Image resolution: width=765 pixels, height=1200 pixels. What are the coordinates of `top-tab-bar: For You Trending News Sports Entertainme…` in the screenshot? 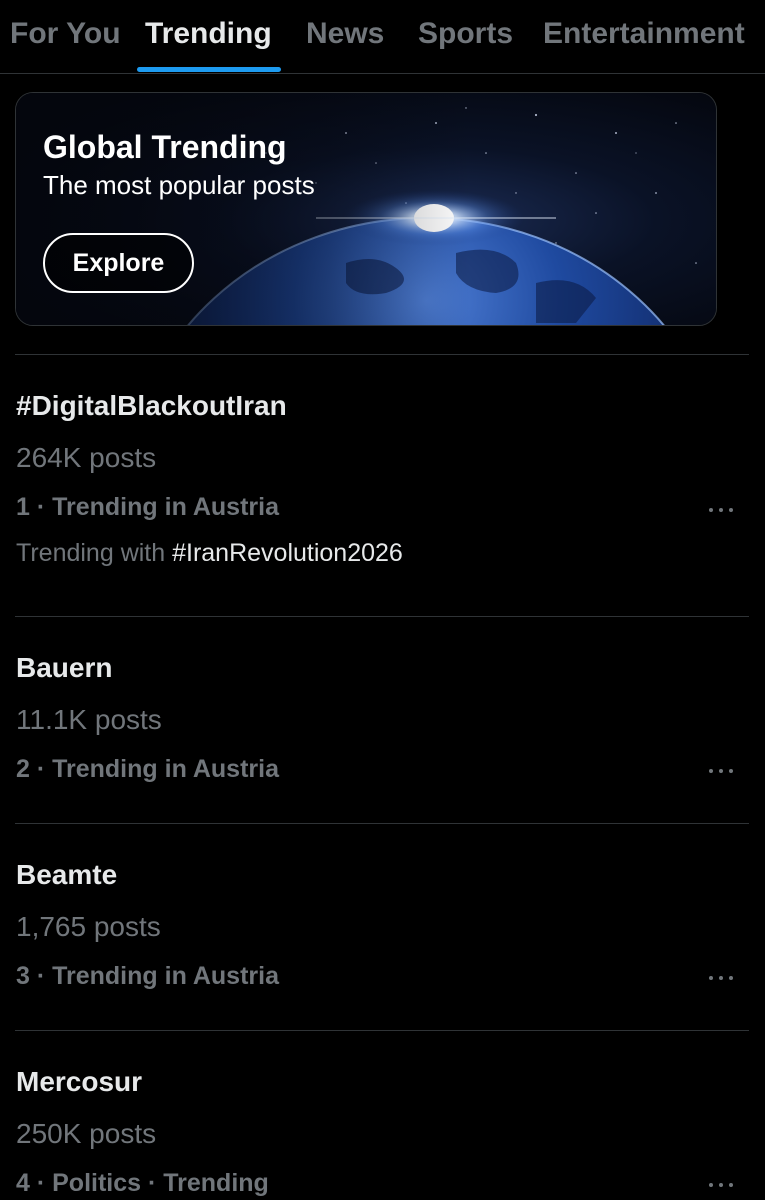 It's located at (382, 37).